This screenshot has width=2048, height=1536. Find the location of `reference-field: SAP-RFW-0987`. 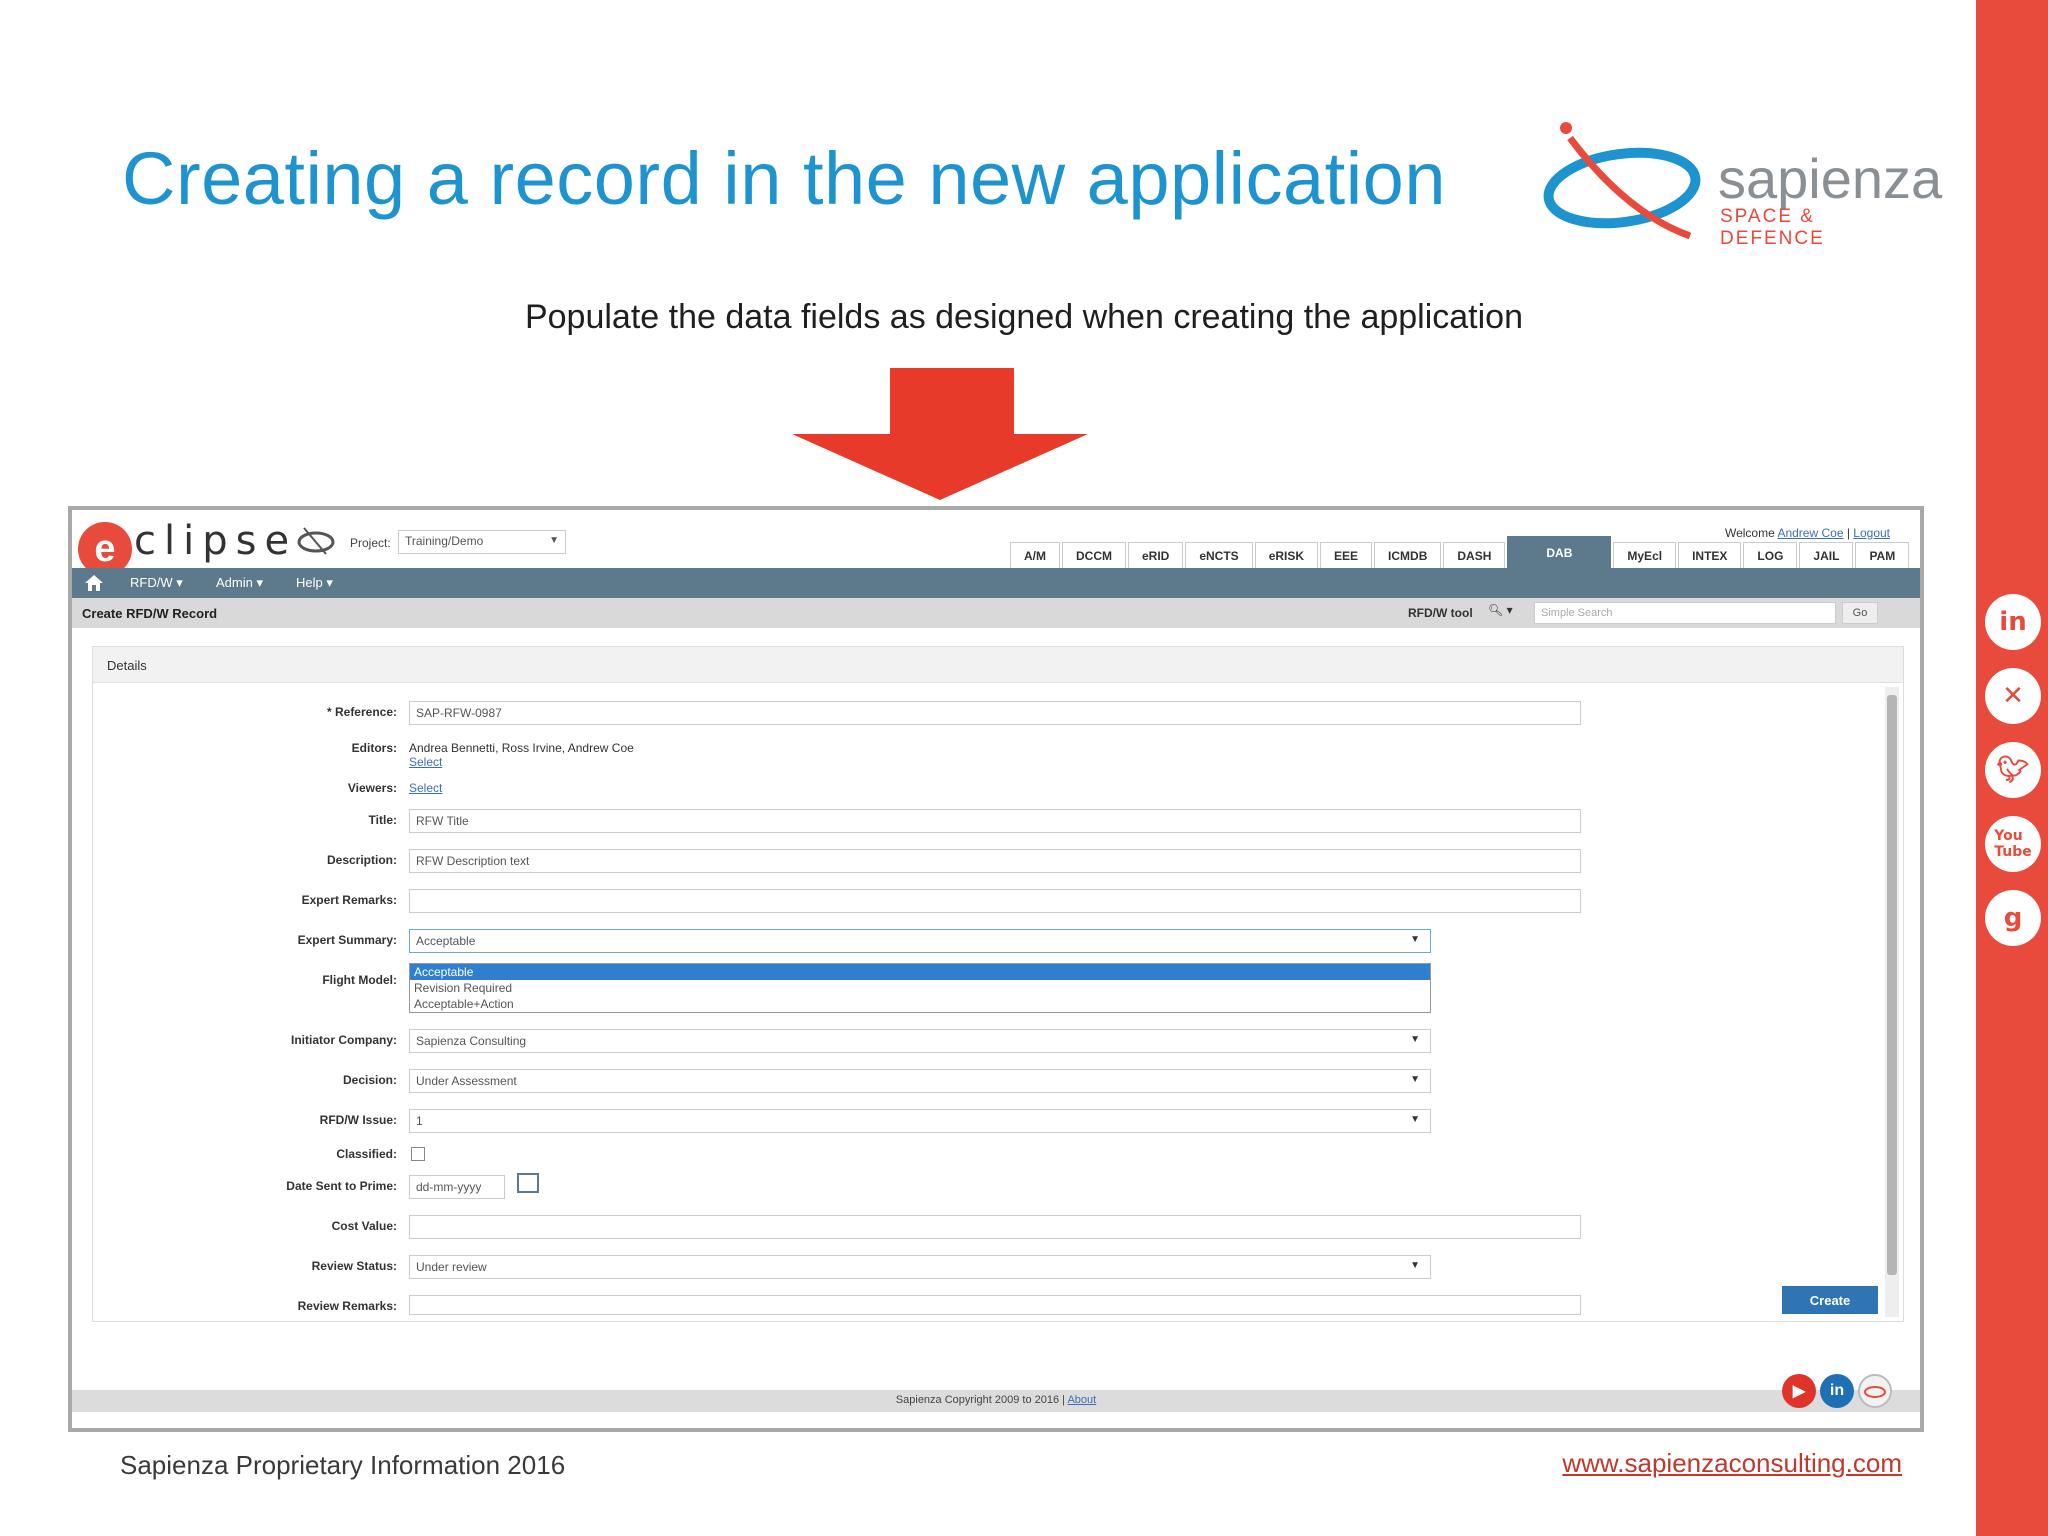

reference-field: SAP-RFW-0987 is located at coordinates (995, 713).